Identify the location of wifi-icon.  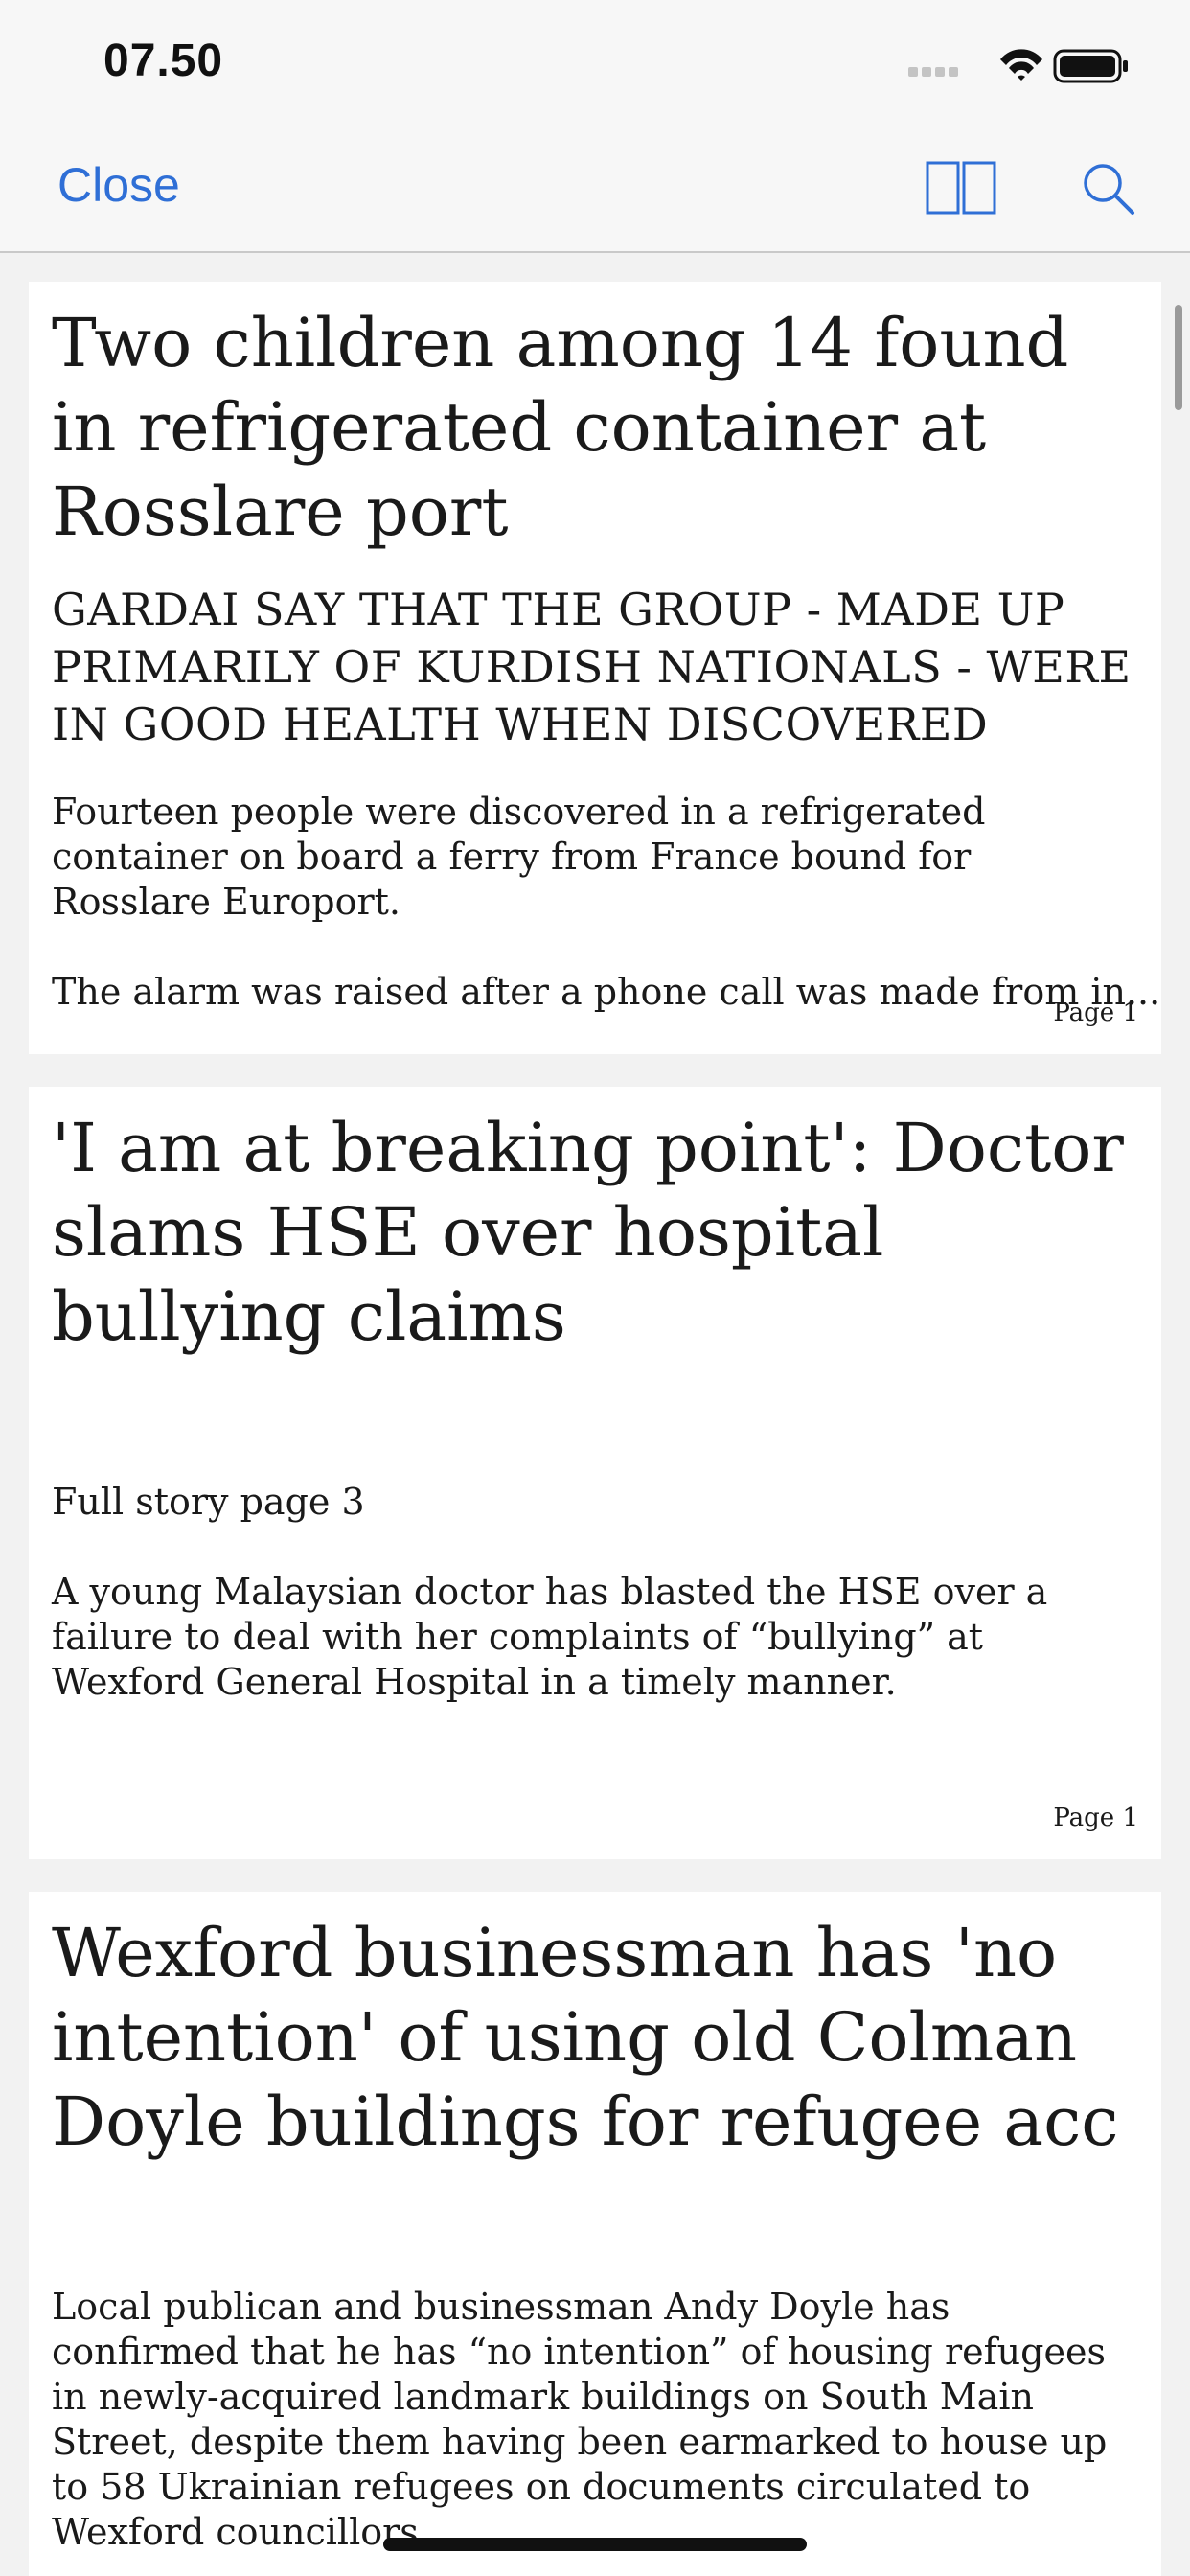
(1021, 64).